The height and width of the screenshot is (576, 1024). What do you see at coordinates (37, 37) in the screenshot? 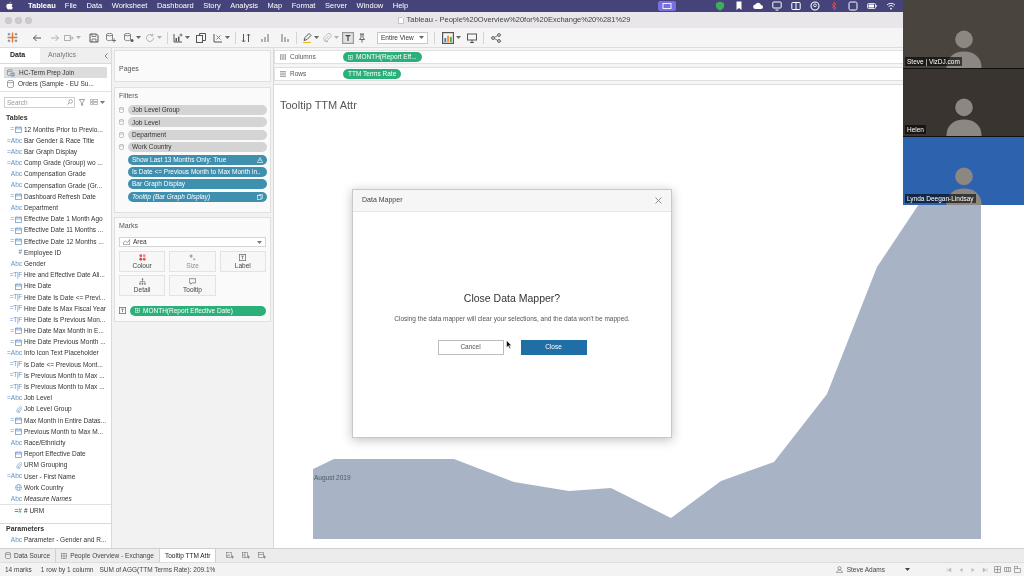
I see `back-arrow-icon` at bounding box center [37, 37].